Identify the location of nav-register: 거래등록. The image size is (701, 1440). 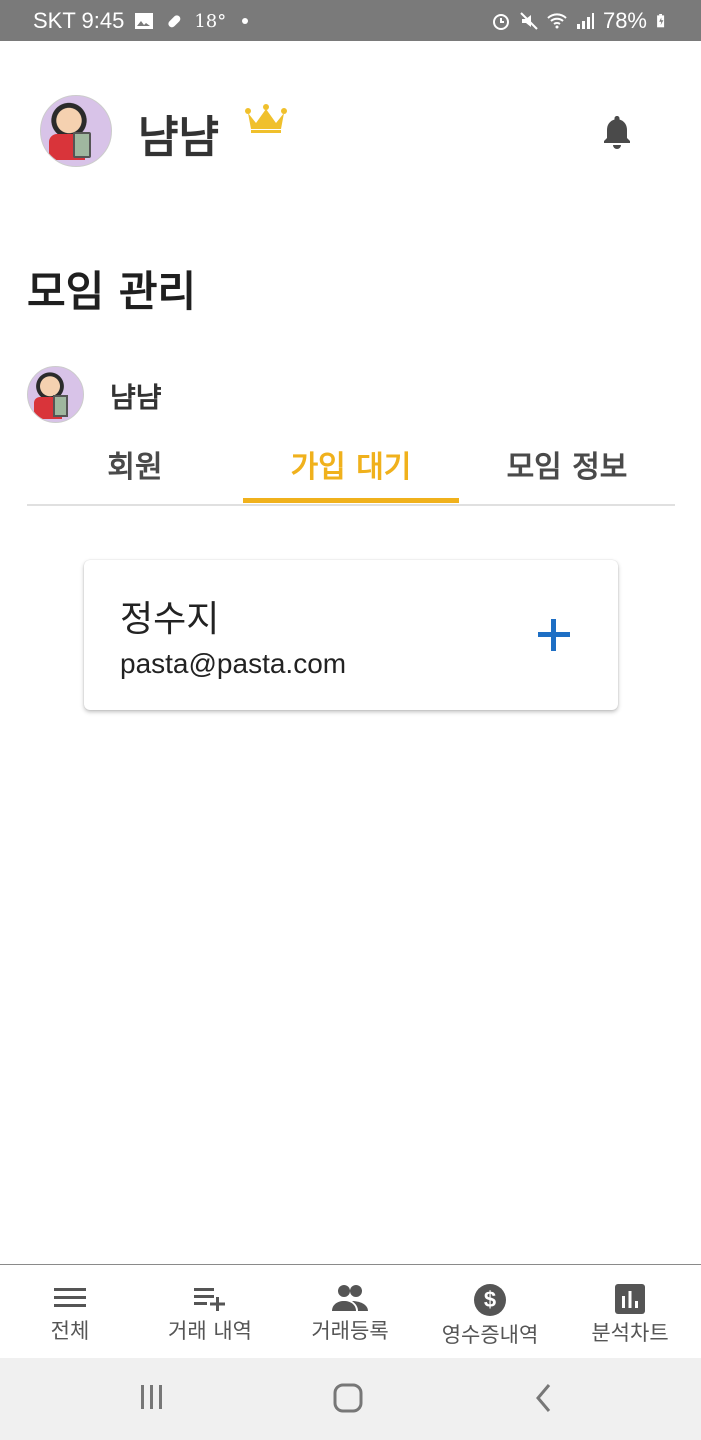
(350, 1314).